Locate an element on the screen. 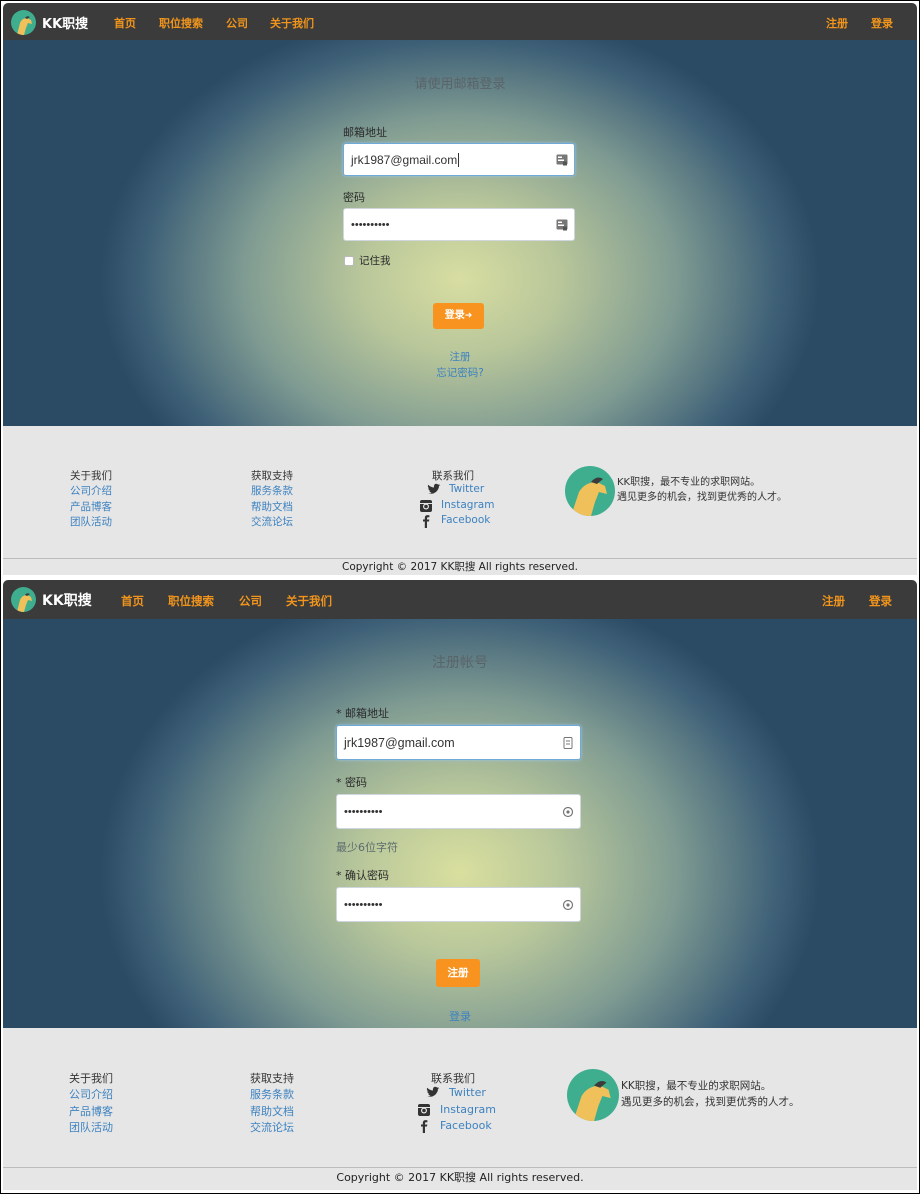 The height and width of the screenshot is (1194, 920). register-submit-label: 注册 is located at coordinates (458, 973).